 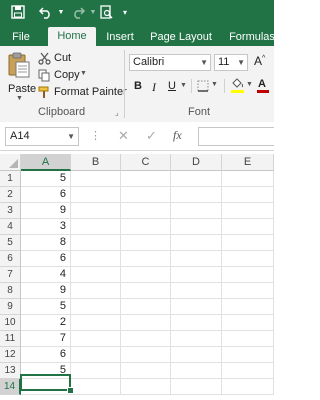 What do you see at coordinates (96, 162) in the screenshot?
I see `column-header-b: B` at bounding box center [96, 162].